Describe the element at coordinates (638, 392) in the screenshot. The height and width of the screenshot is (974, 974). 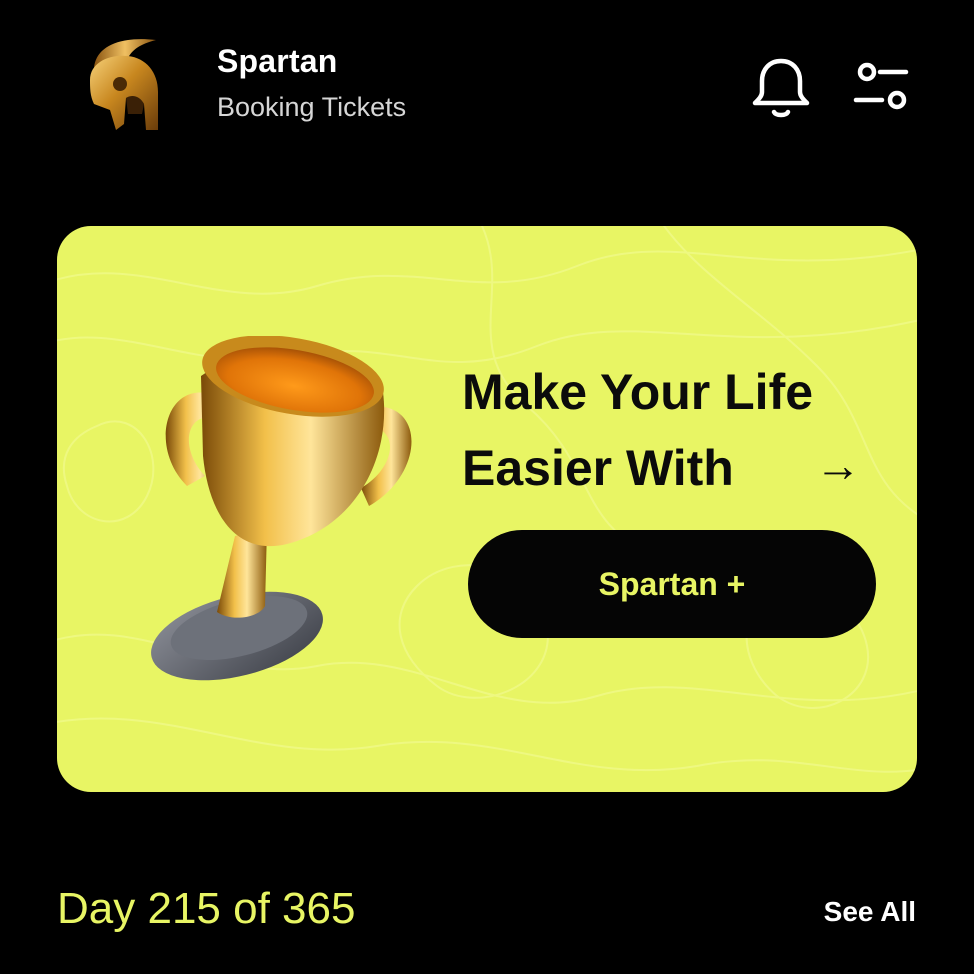
I see `promo-title-line1: Make Your Life` at that location.